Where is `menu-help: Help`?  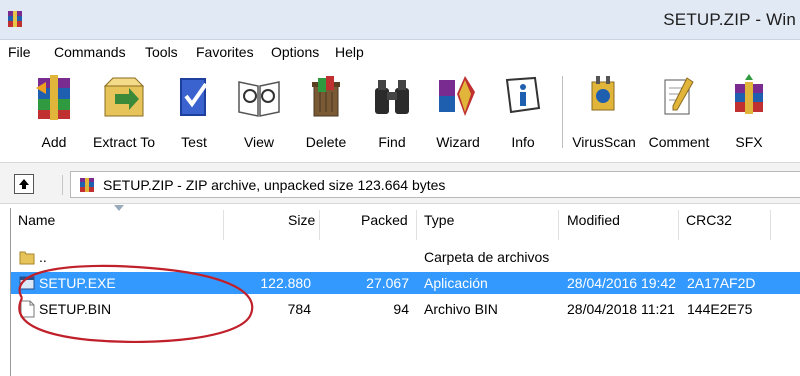 menu-help: Help is located at coordinates (349, 52).